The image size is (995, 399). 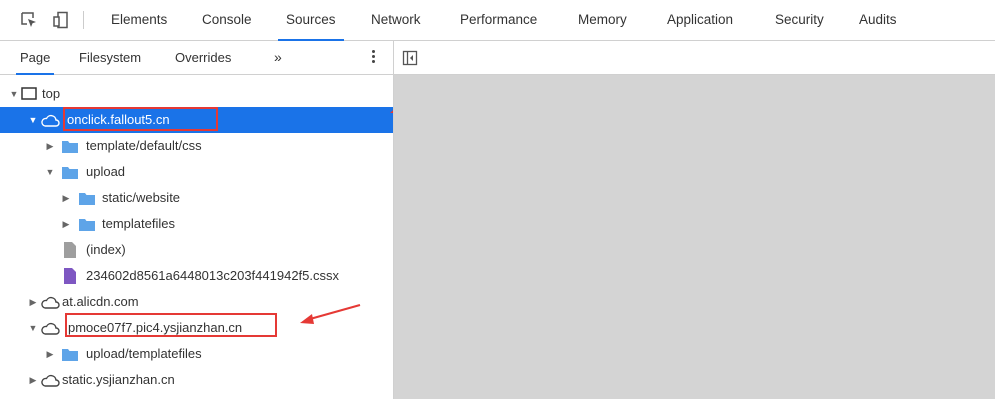 I want to click on more-tabs-button: », so click(x=278, y=57).